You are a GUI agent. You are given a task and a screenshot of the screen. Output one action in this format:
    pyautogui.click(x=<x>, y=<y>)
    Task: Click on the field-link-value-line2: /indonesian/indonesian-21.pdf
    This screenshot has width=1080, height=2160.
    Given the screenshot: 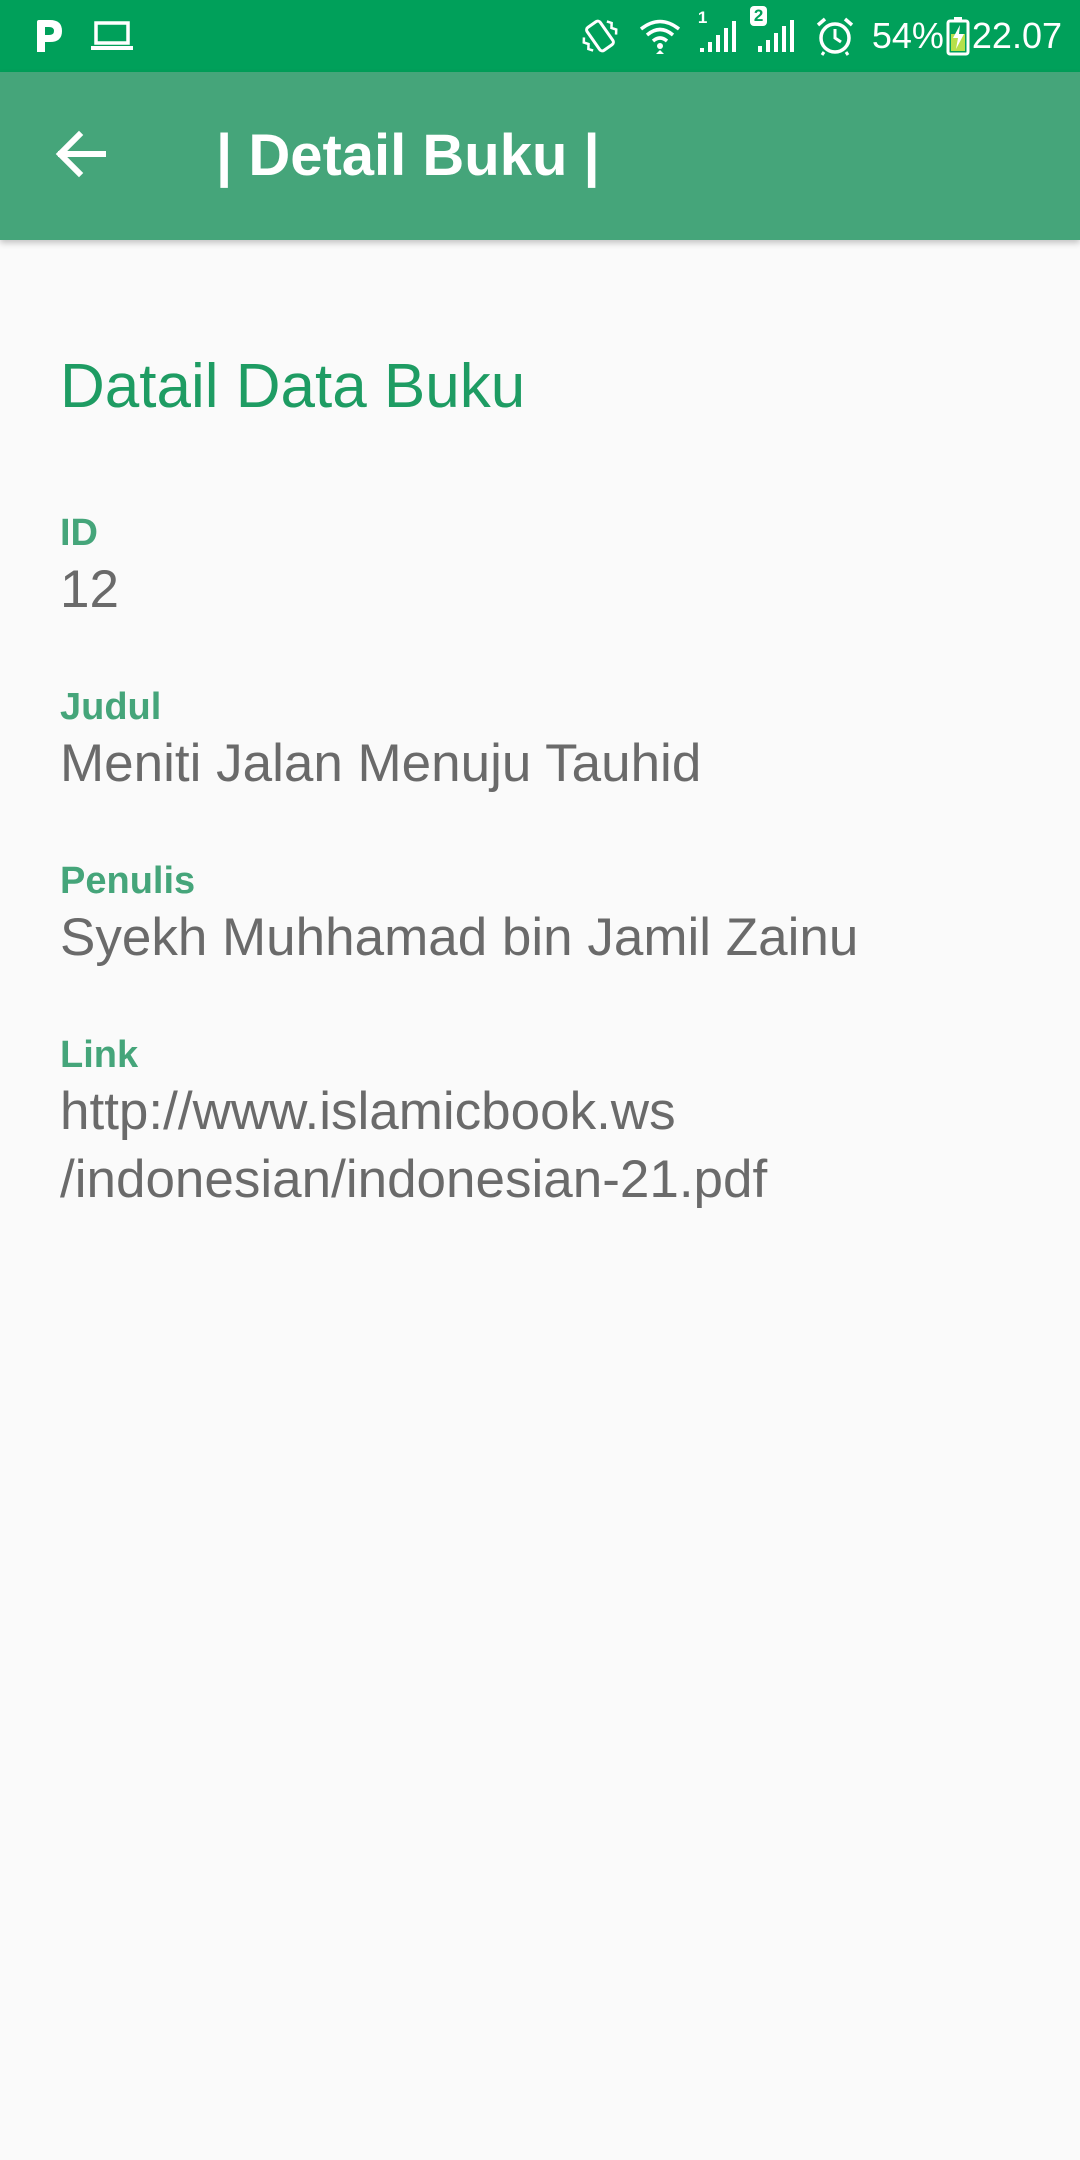 What is the action you would take?
    pyautogui.click(x=414, y=1179)
    